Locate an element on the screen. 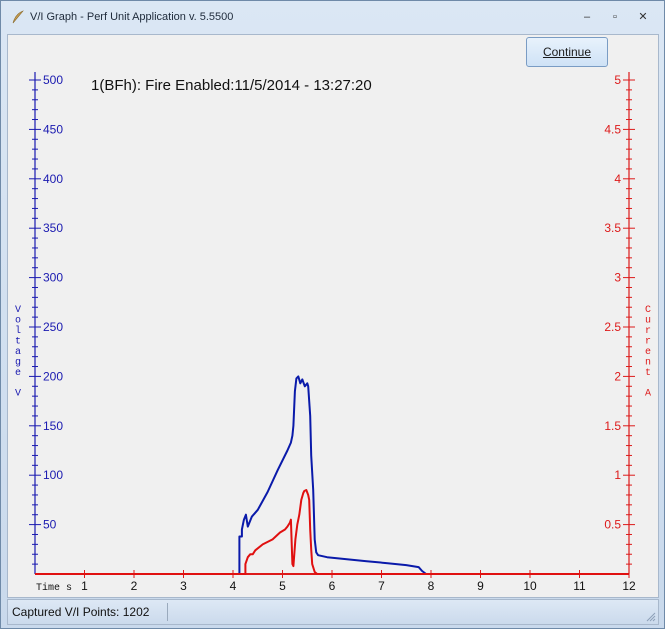  y-right-tick-label: 3 is located at coordinates (617, 278).